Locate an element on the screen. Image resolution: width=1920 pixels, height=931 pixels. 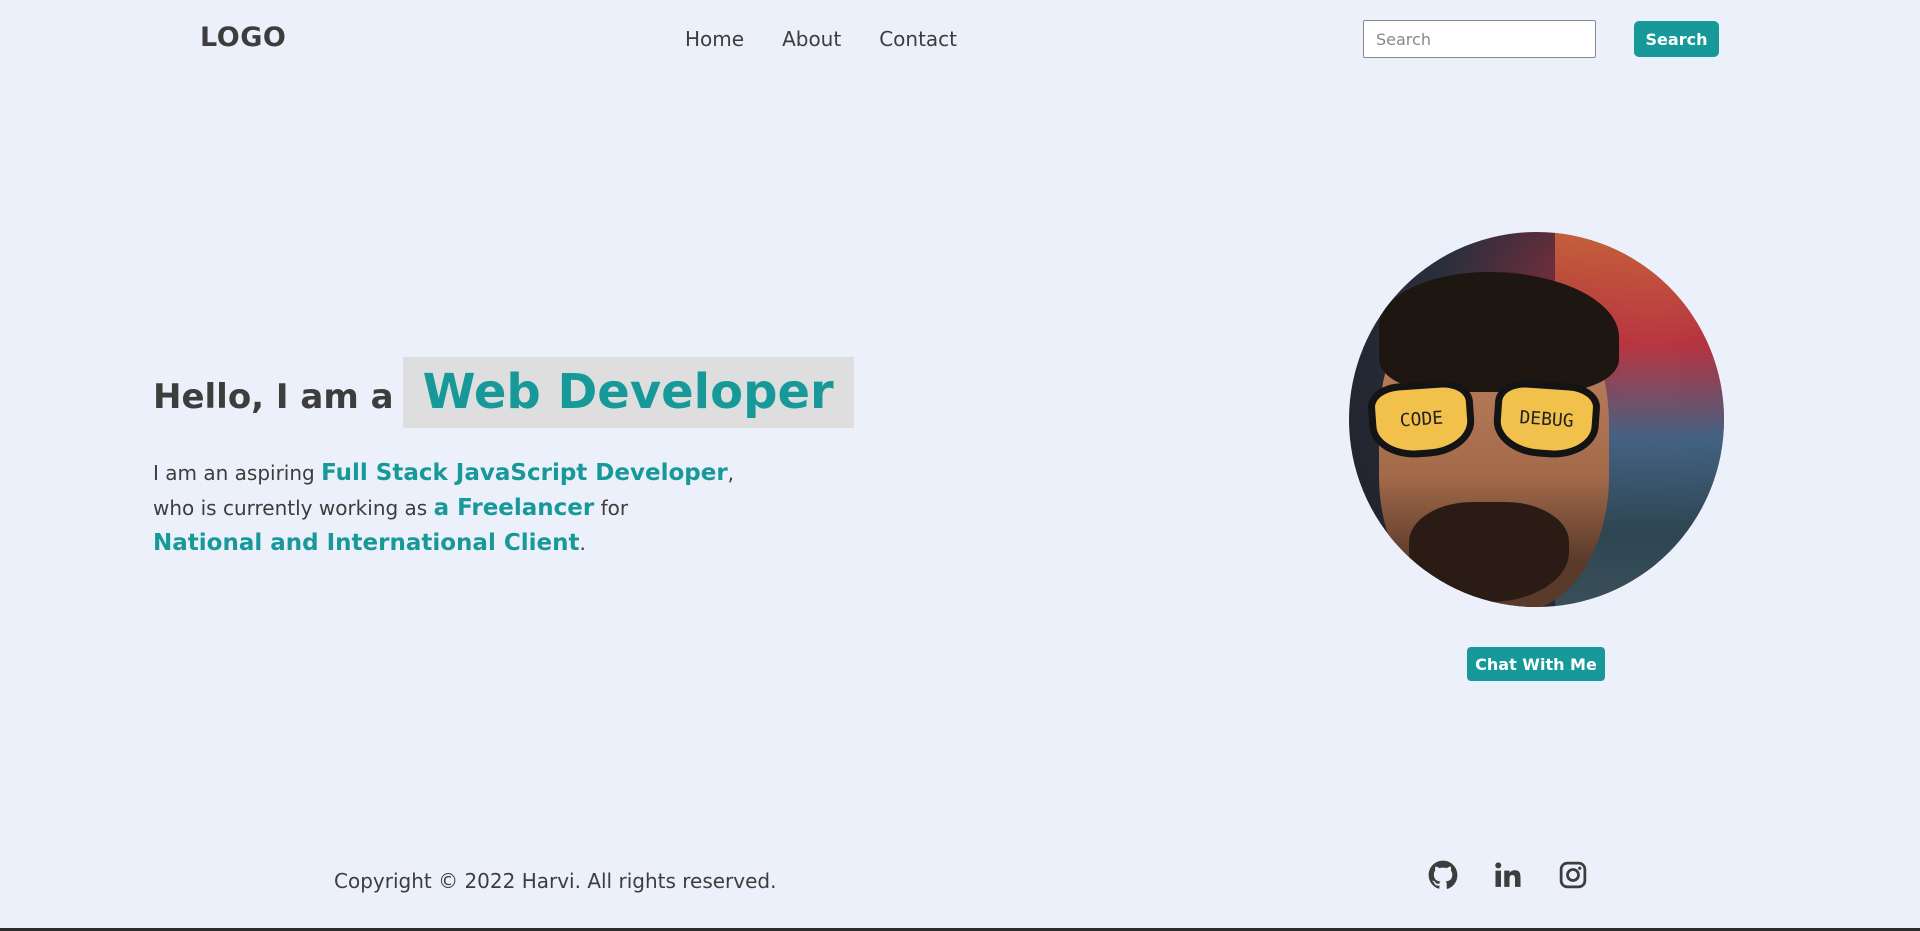
hero-heading: Hello, I am a Web Developer is located at coordinates (503, 392).